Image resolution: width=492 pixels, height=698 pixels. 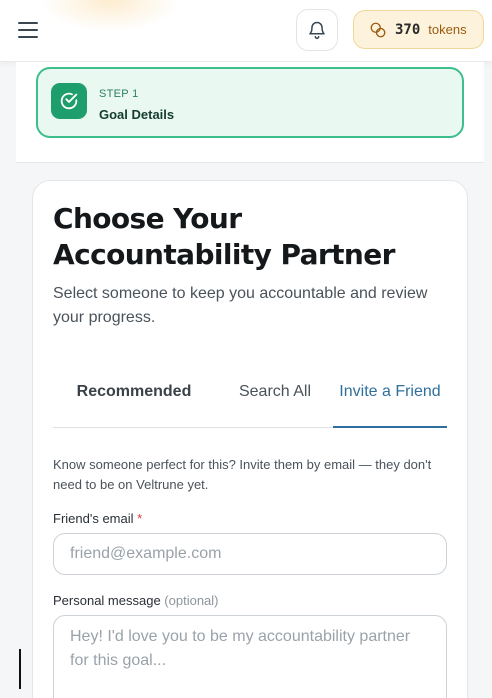 I want to click on tab-invite-friend: Invite a Friend, so click(x=390, y=392).